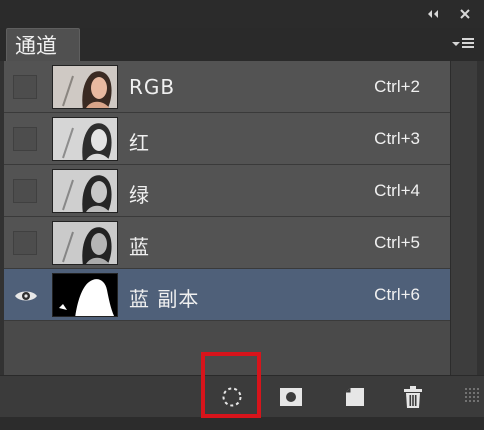 This screenshot has width=484, height=430. I want to click on trash-icon, so click(413, 397).